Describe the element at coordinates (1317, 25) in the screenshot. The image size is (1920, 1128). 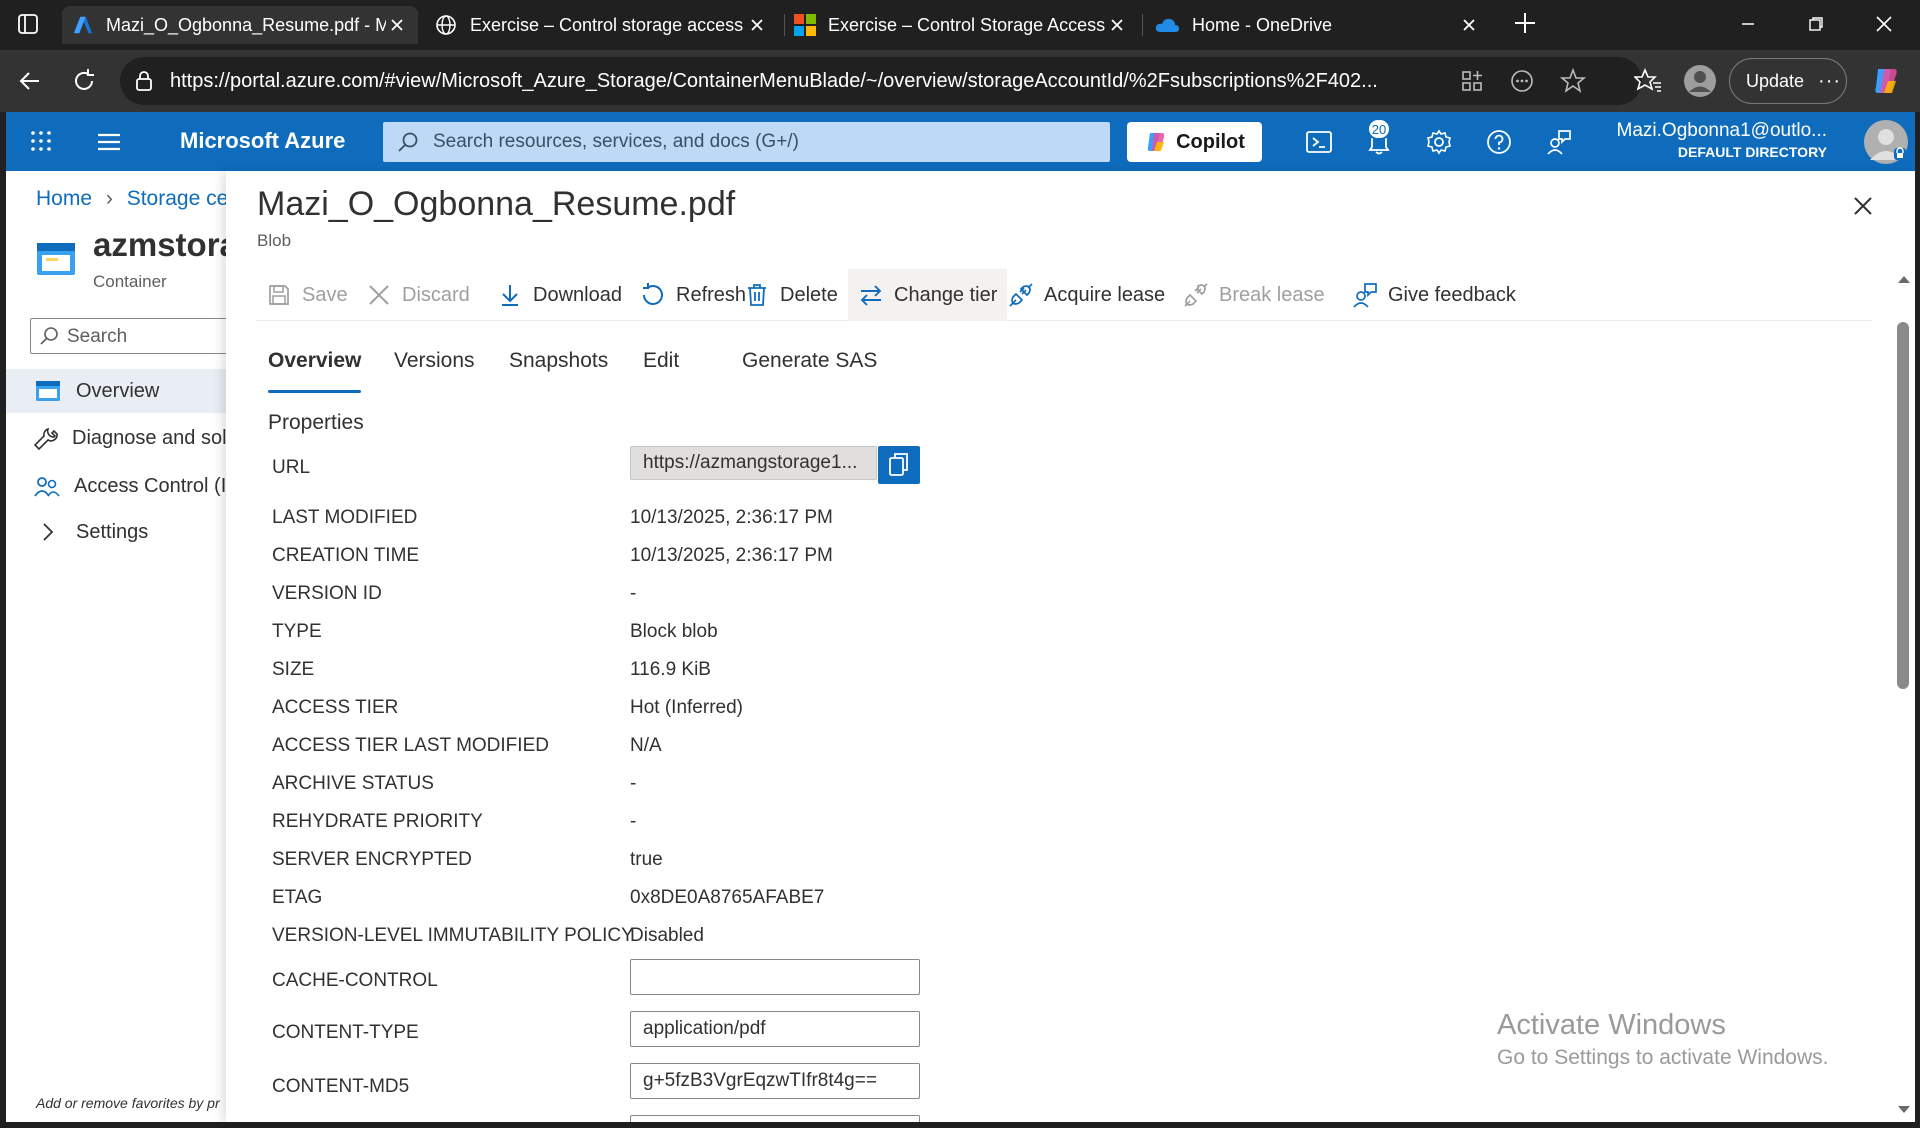
I see `browser-tab-onedrive: Home - OneDrive` at that location.